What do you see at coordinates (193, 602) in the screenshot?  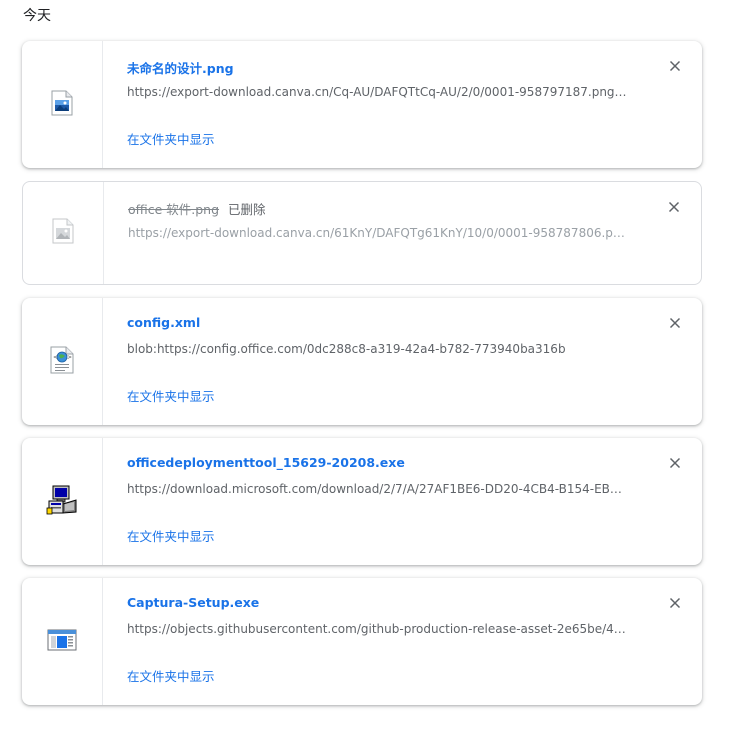 I see `download-filename: Captura-Setup.exe` at bounding box center [193, 602].